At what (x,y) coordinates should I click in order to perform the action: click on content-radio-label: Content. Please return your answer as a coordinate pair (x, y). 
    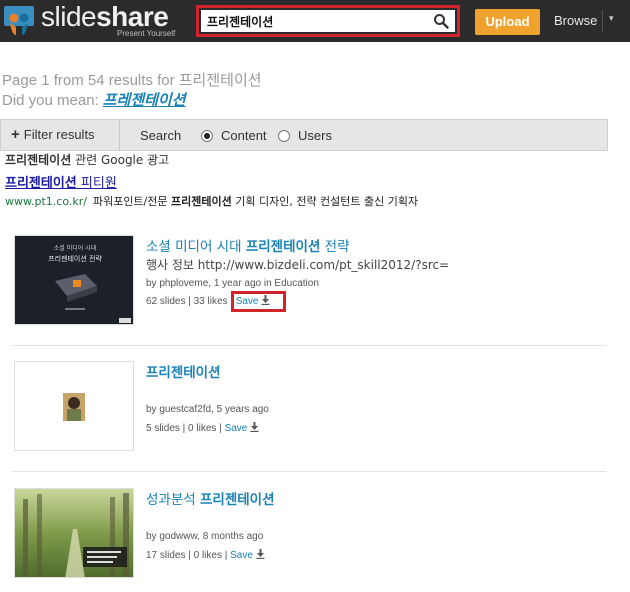
    Looking at the image, I should click on (244, 135).